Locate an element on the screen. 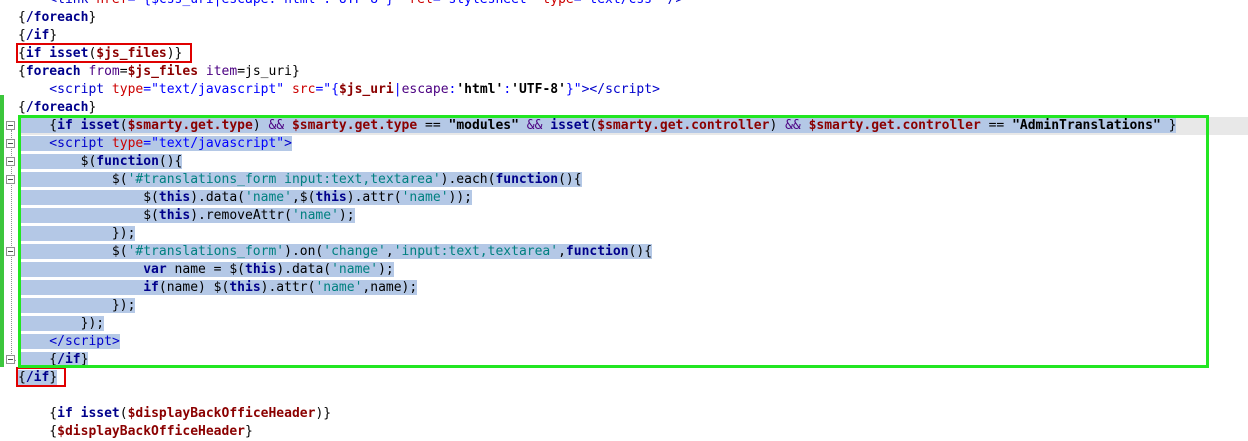  code-token: if isset is located at coordinates (88, 413).